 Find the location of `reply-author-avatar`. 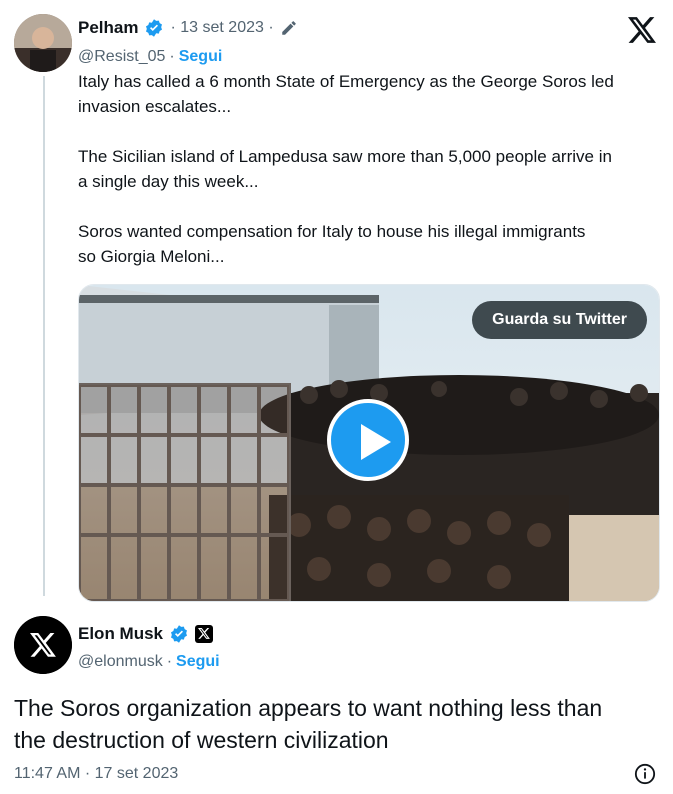

reply-author-avatar is located at coordinates (43, 645).